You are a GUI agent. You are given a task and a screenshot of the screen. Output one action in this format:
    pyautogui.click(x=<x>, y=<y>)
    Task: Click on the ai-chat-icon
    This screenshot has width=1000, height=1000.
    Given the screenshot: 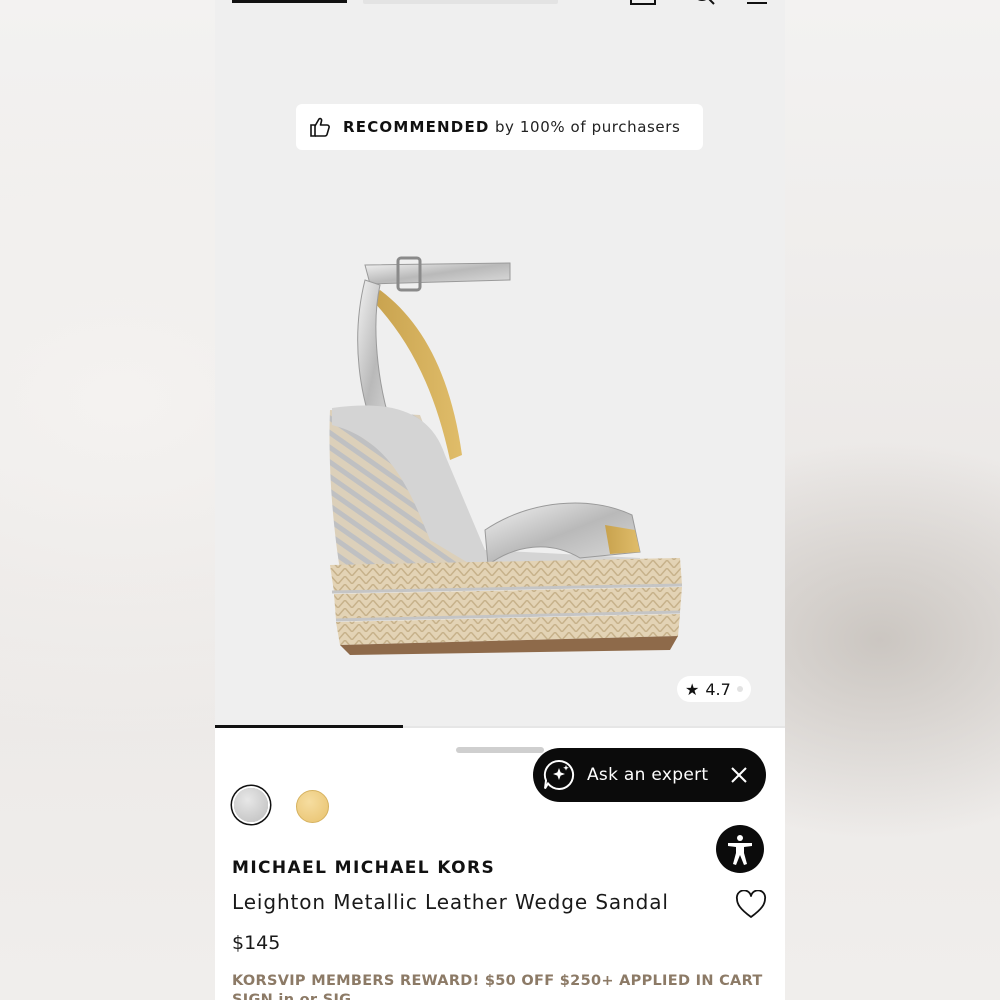 What is the action you would take?
    pyautogui.click(x=559, y=774)
    